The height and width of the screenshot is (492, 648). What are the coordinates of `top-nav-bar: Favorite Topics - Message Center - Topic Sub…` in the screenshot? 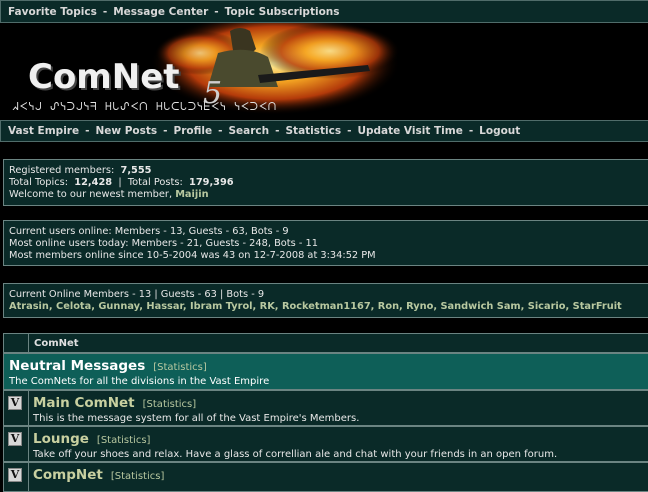 It's located at (324, 11).